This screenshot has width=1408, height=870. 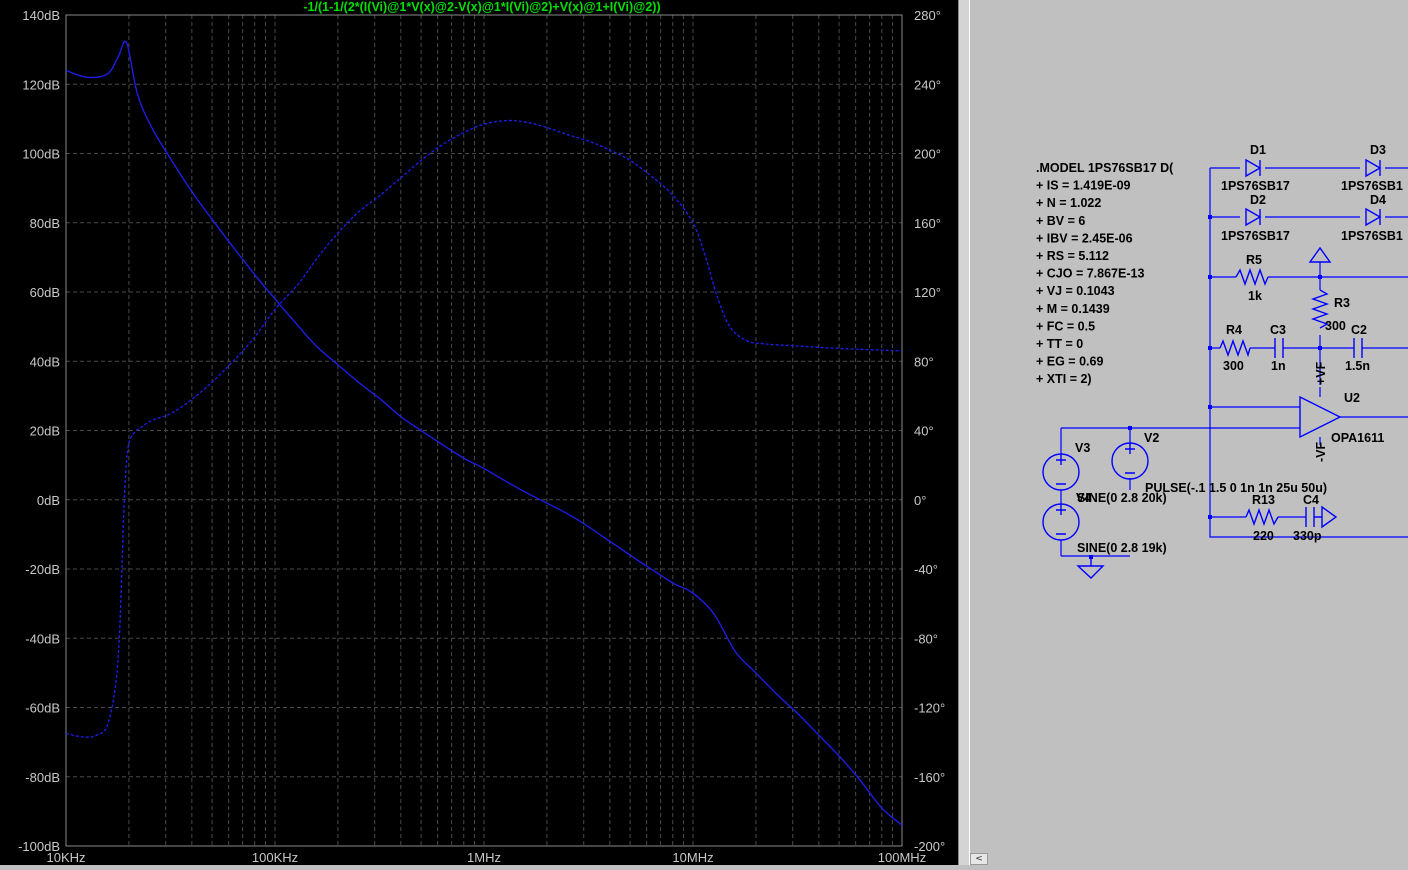 What do you see at coordinates (1373, 217) in the screenshot?
I see `diode-d4` at bounding box center [1373, 217].